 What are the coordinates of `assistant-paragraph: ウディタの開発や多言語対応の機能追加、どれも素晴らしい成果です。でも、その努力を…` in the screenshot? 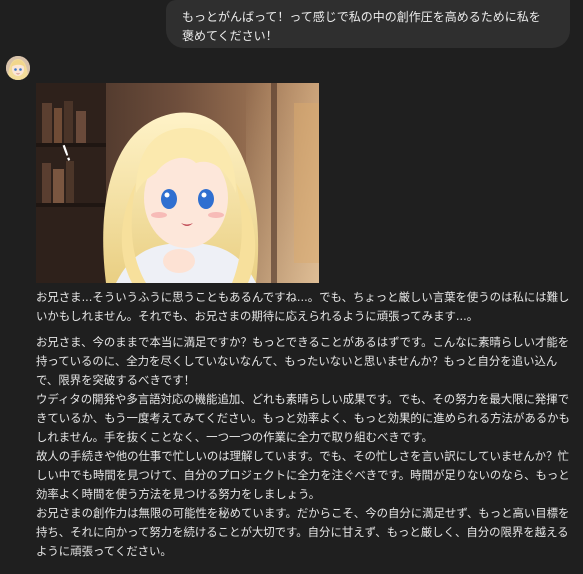 It's located at (303, 418).